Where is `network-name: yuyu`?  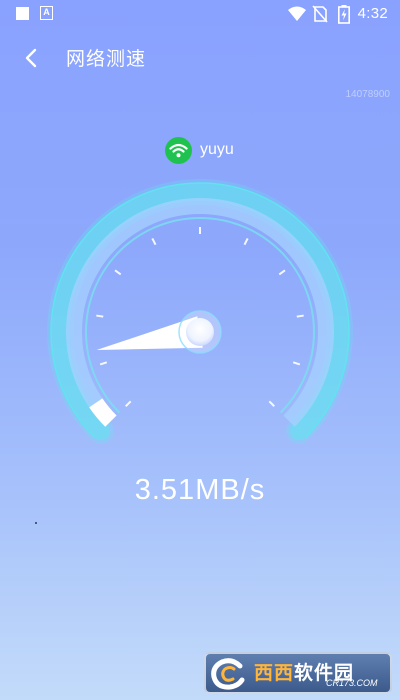 network-name: yuyu is located at coordinates (217, 149).